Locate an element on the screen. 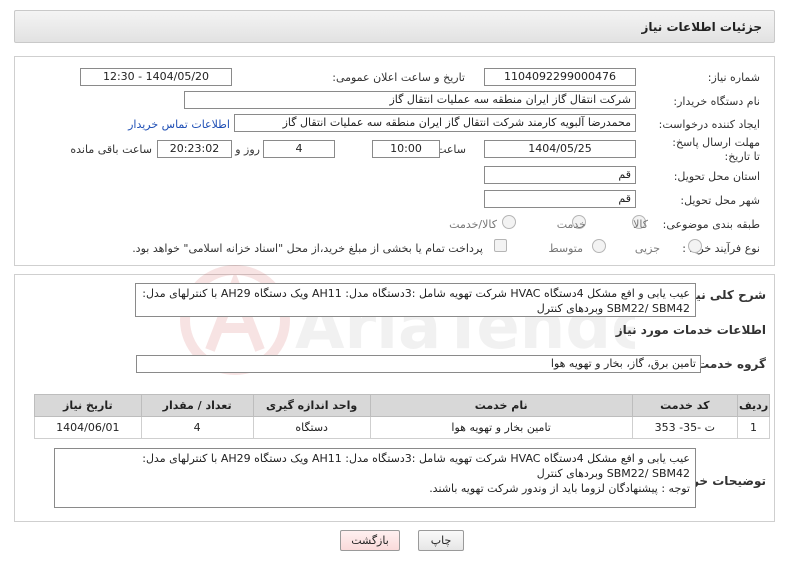 The image size is (788, 566). col-service-code: کد خدمت is located at coordinates (685, 405).